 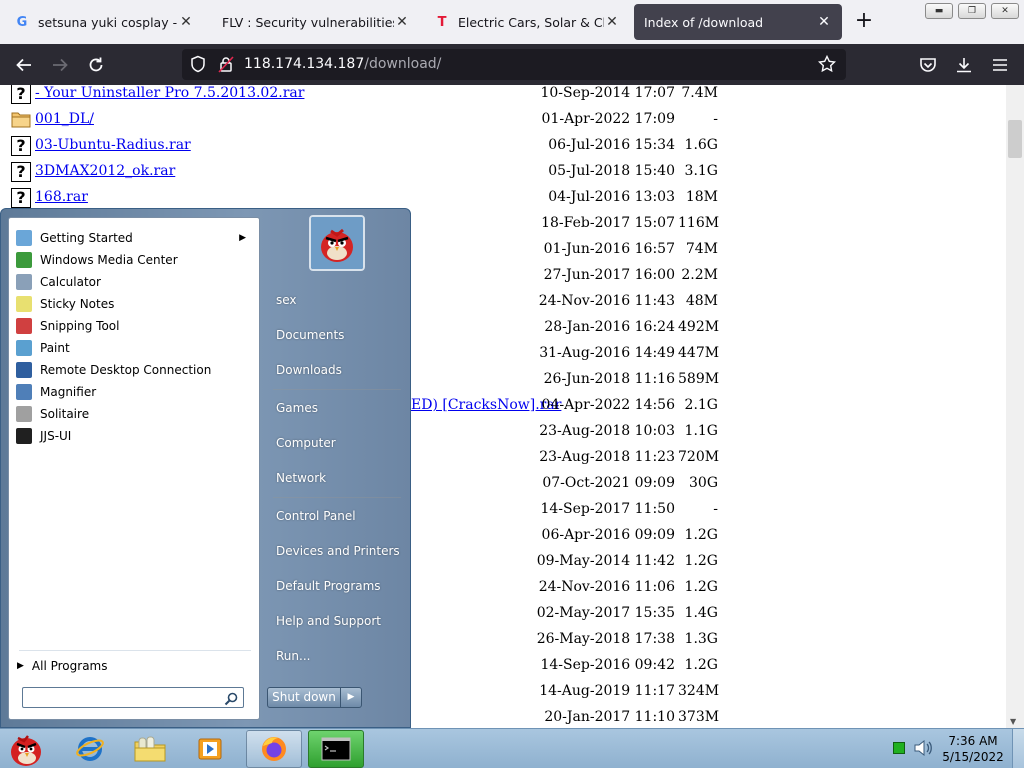 I want to click on tab-title: Index of /download, so click(x=704, y=22).